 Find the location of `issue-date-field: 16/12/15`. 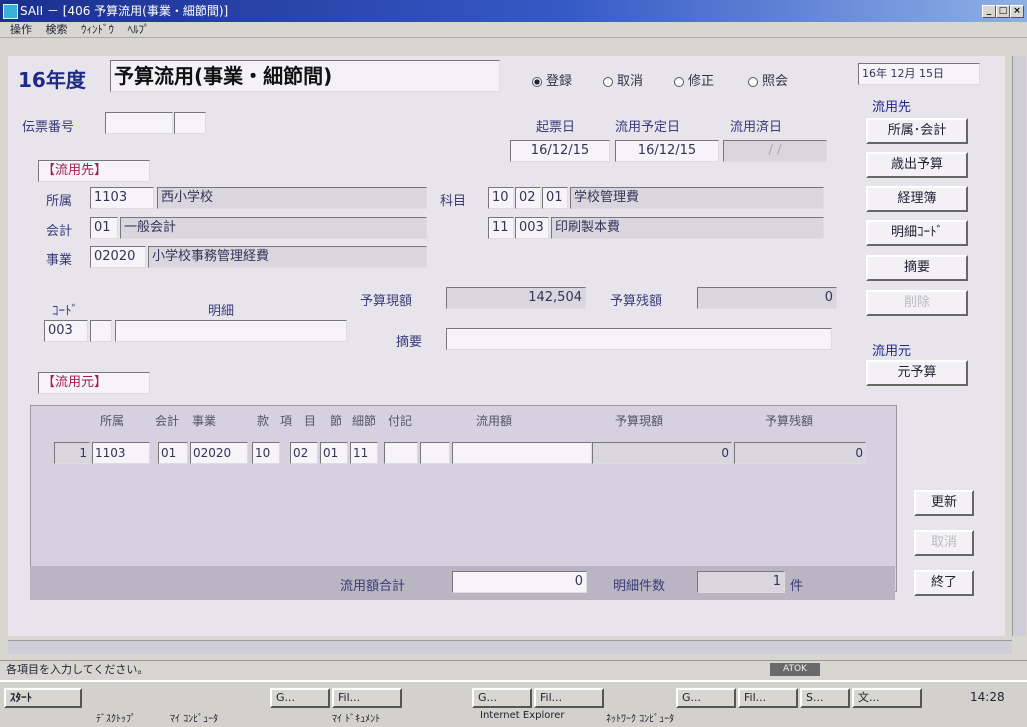

issue-date-field: 16/12/15 is located at coordinates (560, 151).